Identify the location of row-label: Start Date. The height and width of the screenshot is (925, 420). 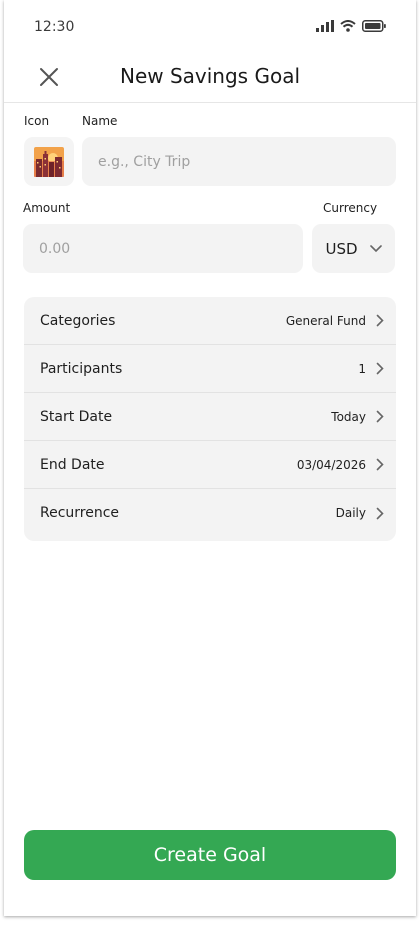
(76, 416).